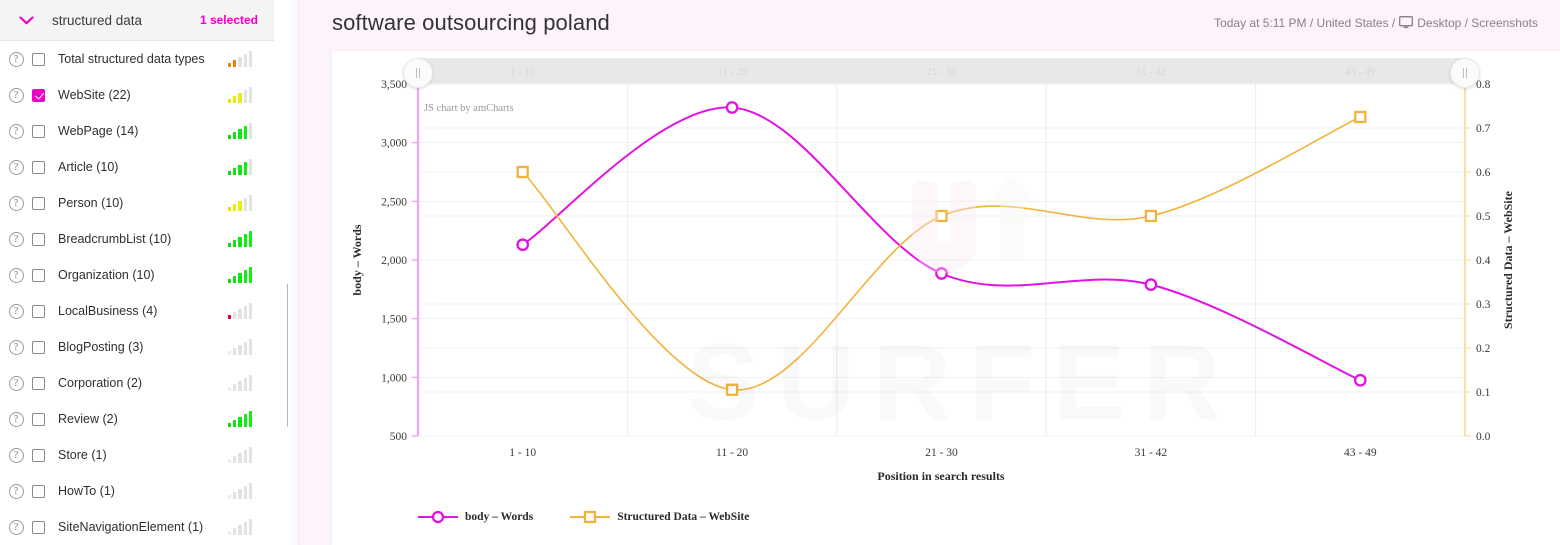 This screenshot has width=1560, height=545. What do you see at coordinates (137, 203) in the screenshot?
I see `list-item: ? Person (10)` at bounding box center [137, 203].